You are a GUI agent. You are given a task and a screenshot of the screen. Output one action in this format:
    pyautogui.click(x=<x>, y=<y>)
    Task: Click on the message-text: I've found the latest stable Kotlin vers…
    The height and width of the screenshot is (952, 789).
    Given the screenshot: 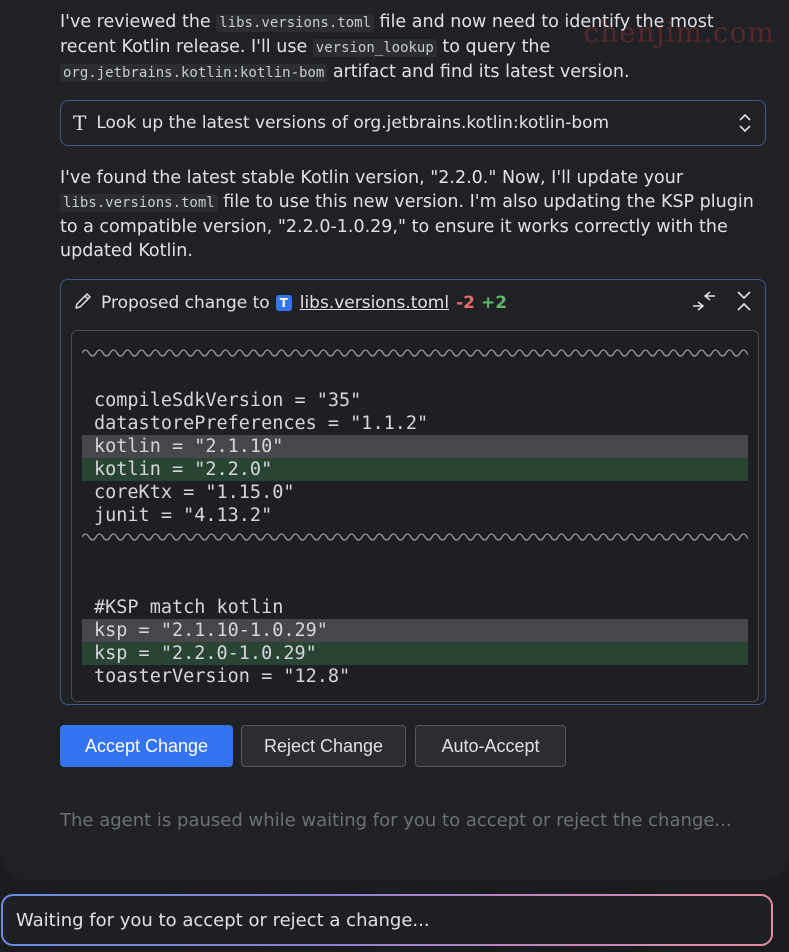 What is the action you would take?
    pyautogui.click(x=372, y=178)
    